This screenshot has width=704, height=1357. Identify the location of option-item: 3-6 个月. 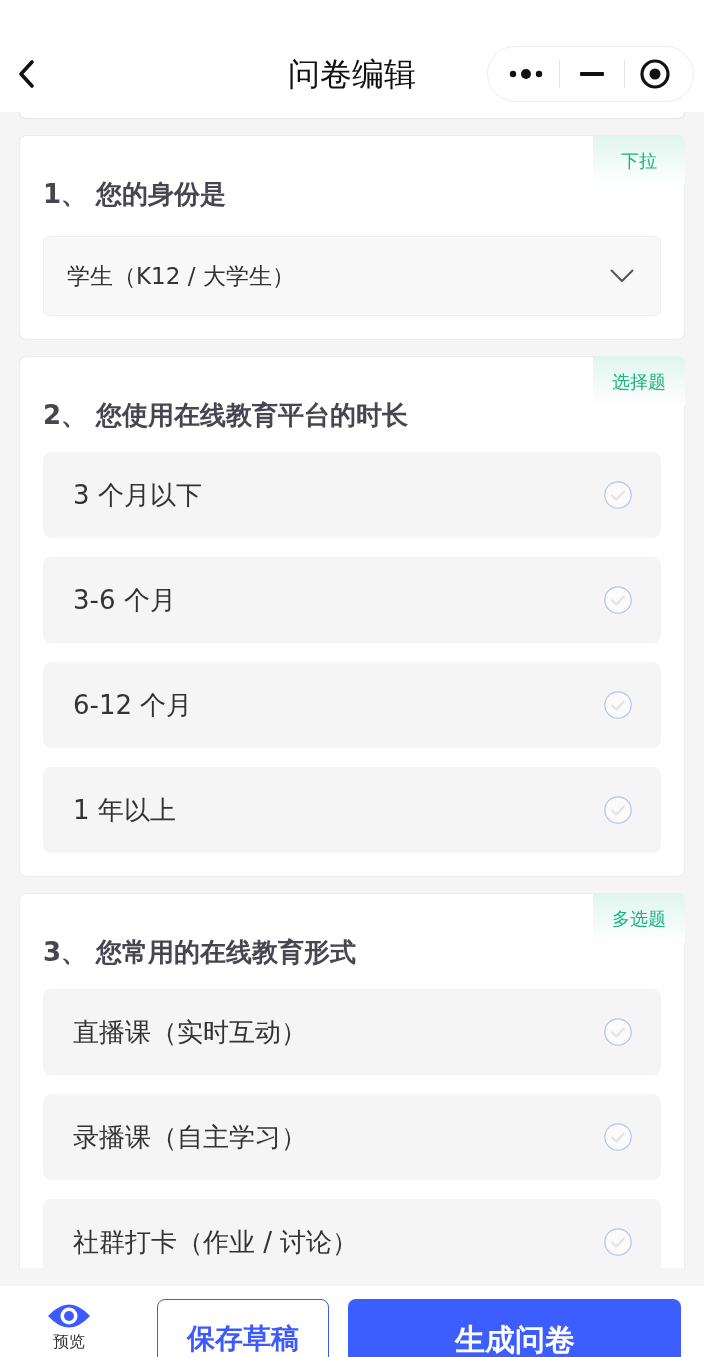
(352, 600).